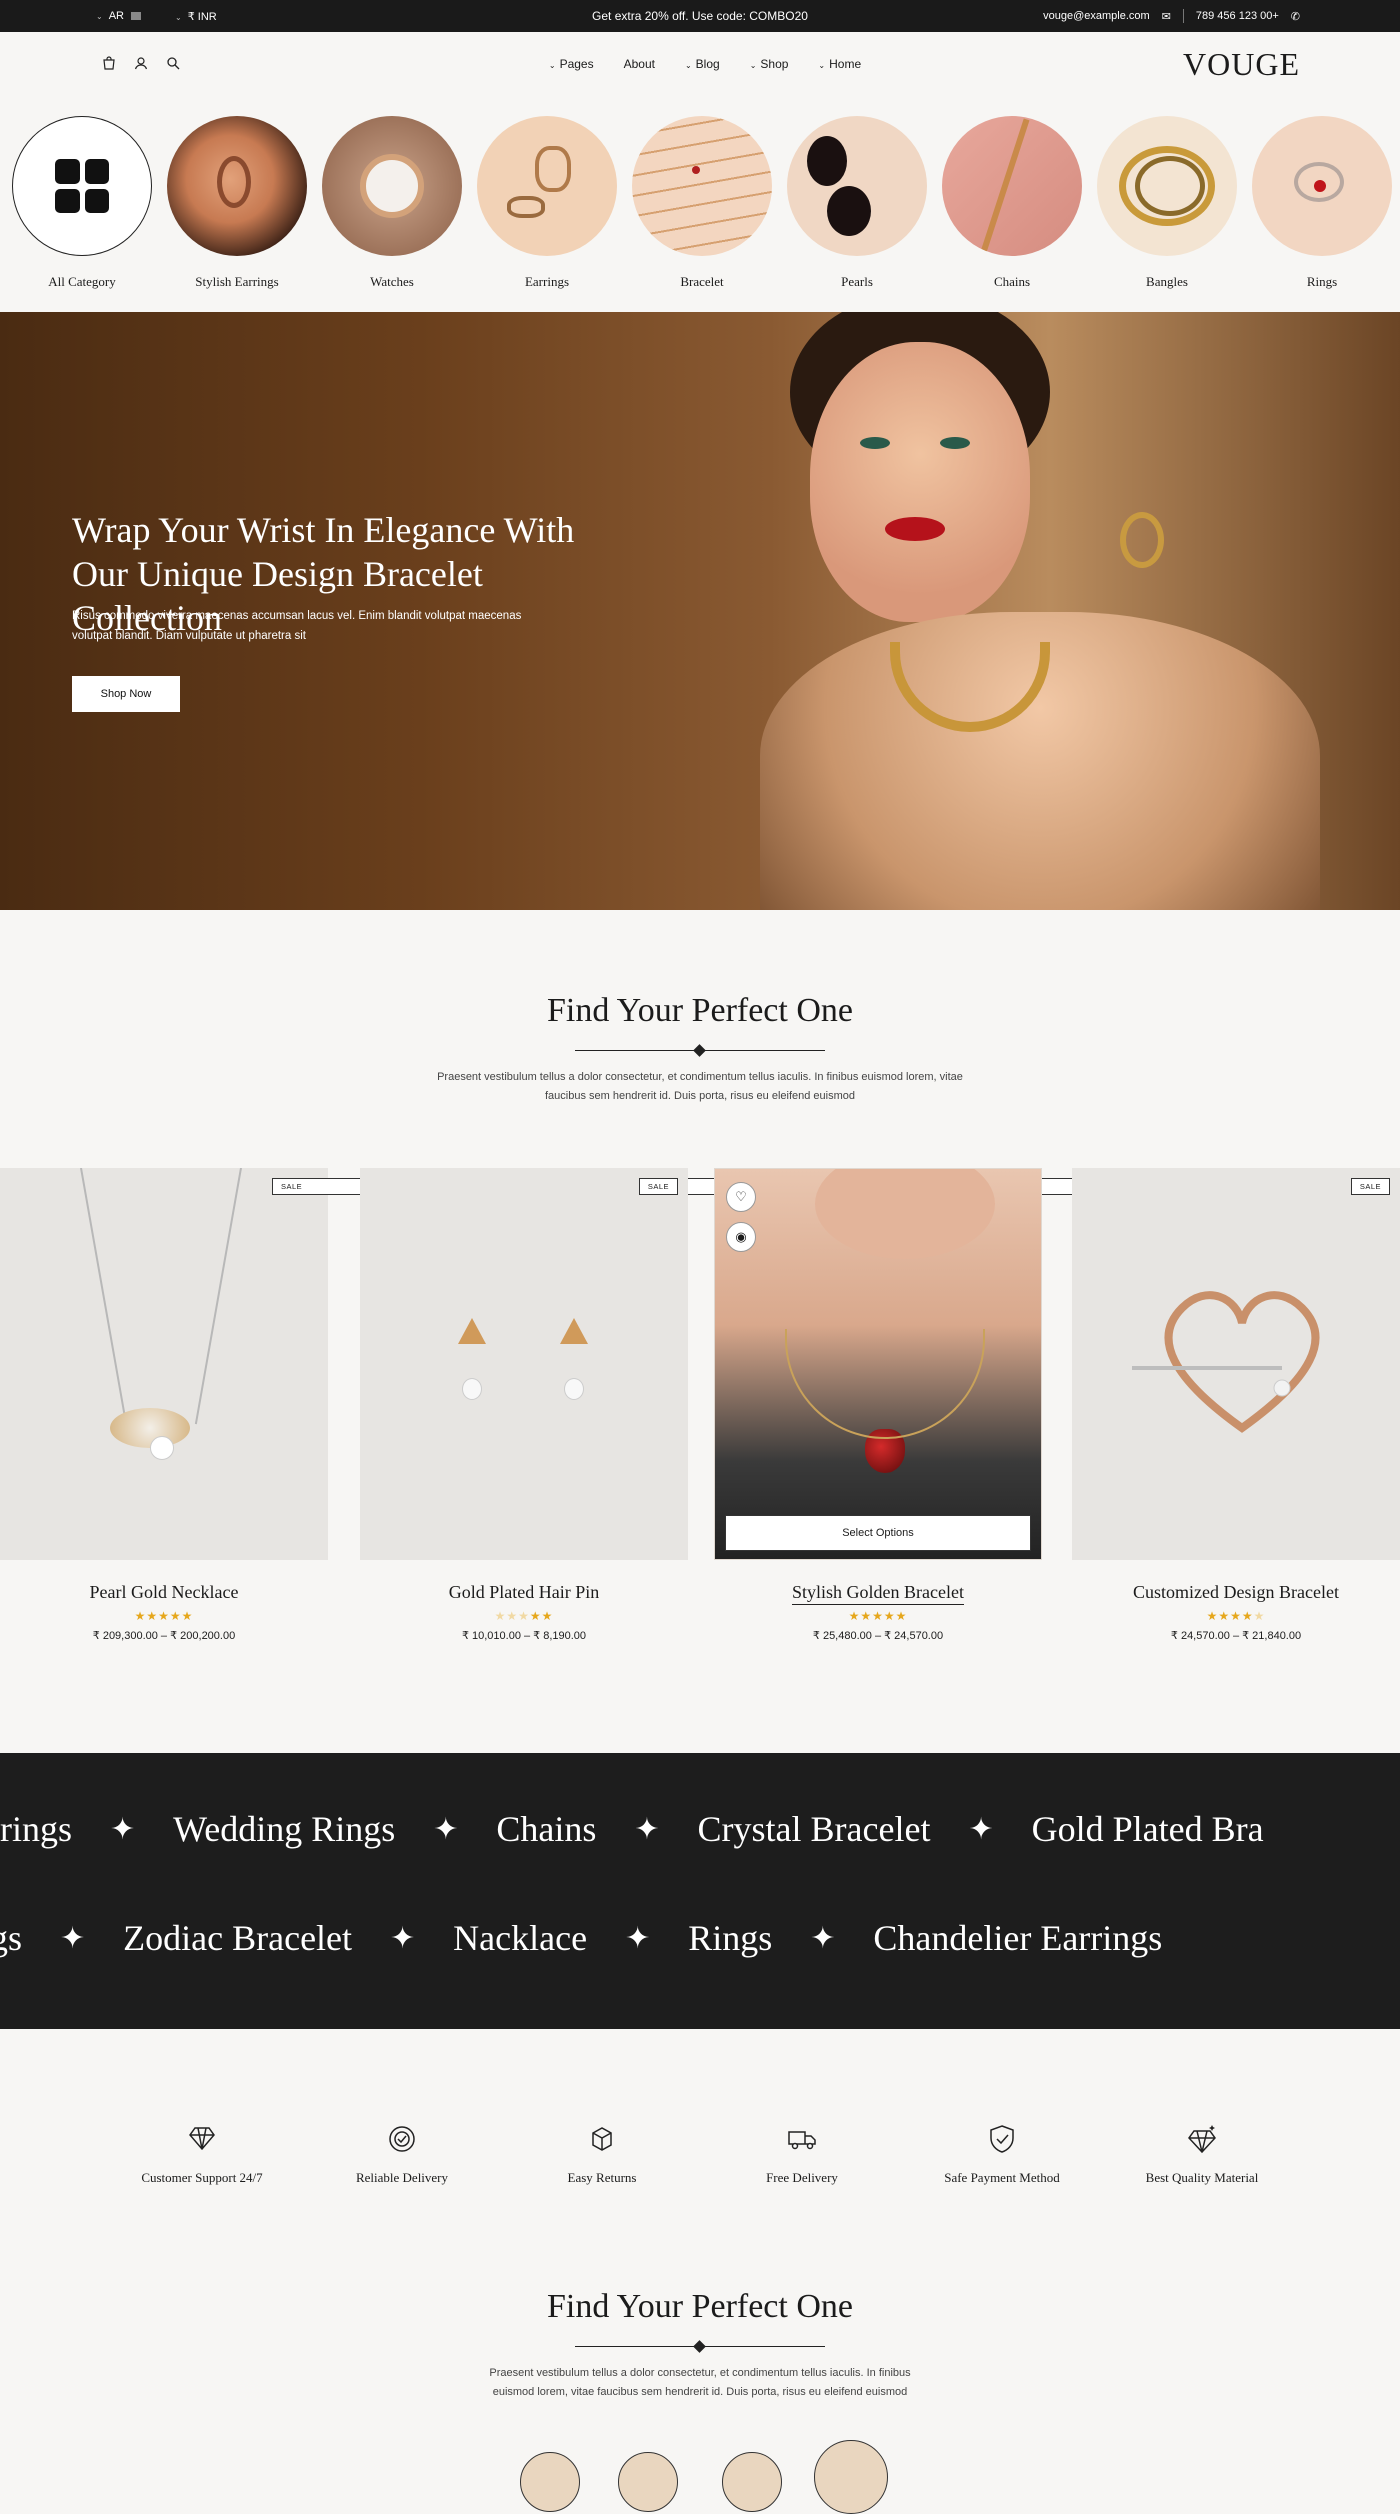 The height and width of the screenshot is (2514, 1400). I want to click on marquee-item: gs, so click(11, 1938).